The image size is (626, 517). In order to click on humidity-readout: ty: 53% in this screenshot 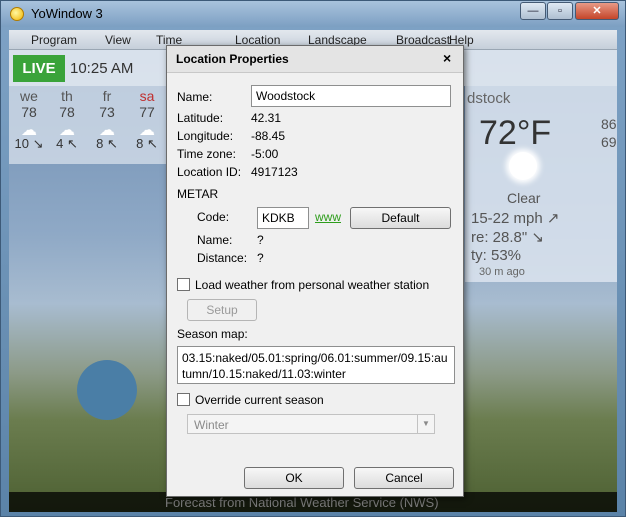, I will do `click(496, 255)`.